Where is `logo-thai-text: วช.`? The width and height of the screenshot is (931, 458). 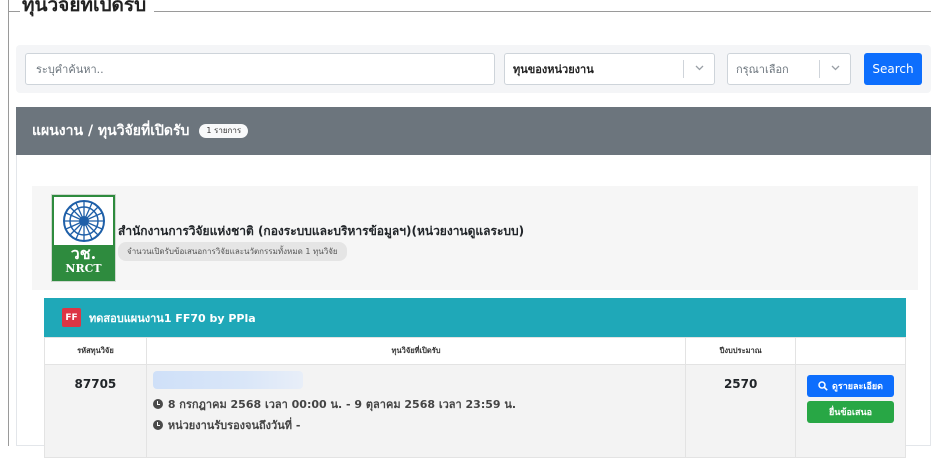
logo-thai-text: วช. is located at coordinates (83, 253).